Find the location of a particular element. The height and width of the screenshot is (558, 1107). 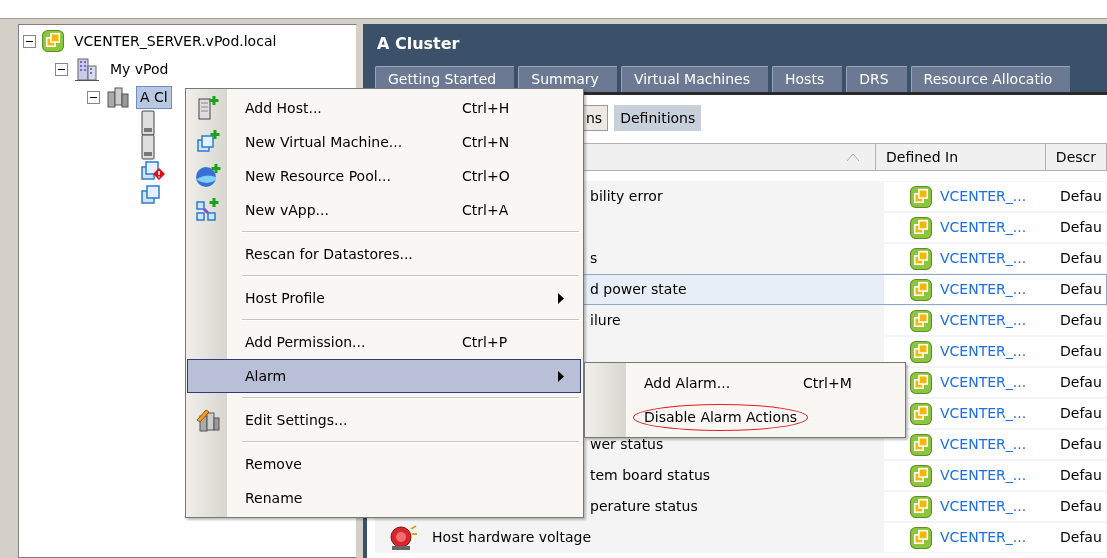

table-cell-text: s is located at coordinates (594, 258).